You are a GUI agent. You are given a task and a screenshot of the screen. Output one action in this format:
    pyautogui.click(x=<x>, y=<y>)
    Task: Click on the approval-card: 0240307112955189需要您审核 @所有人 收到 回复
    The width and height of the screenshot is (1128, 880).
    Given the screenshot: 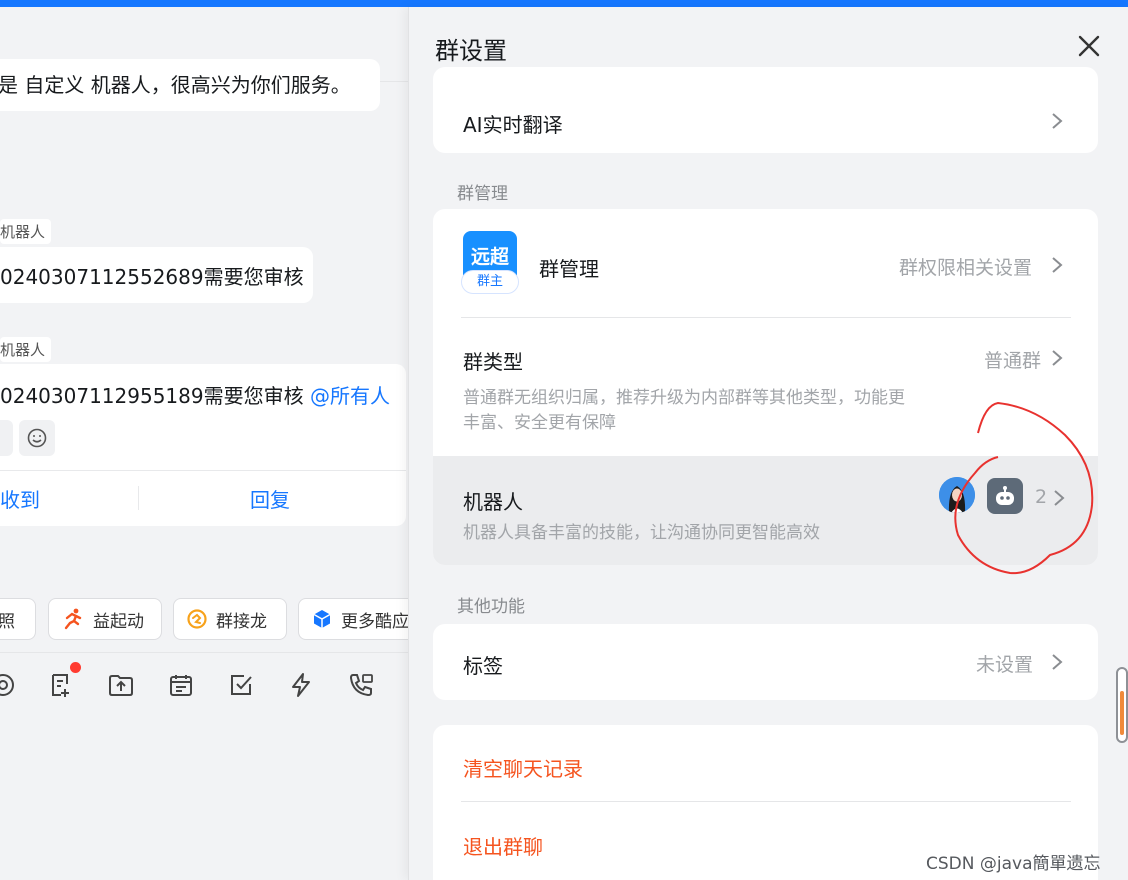 What is the action you would take?
    pyautogui.click(x=203, y=445)
    